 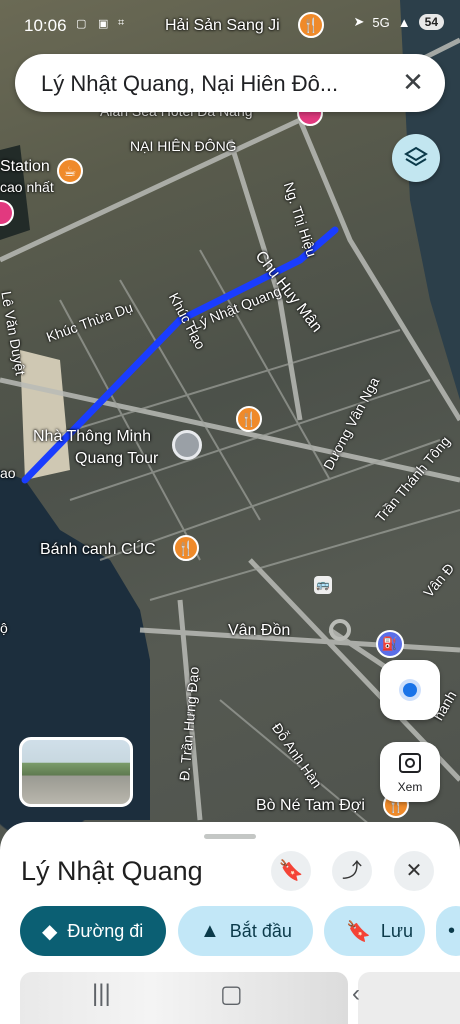 I want to click on save-label: Lưu, so click(x=396, y=930).